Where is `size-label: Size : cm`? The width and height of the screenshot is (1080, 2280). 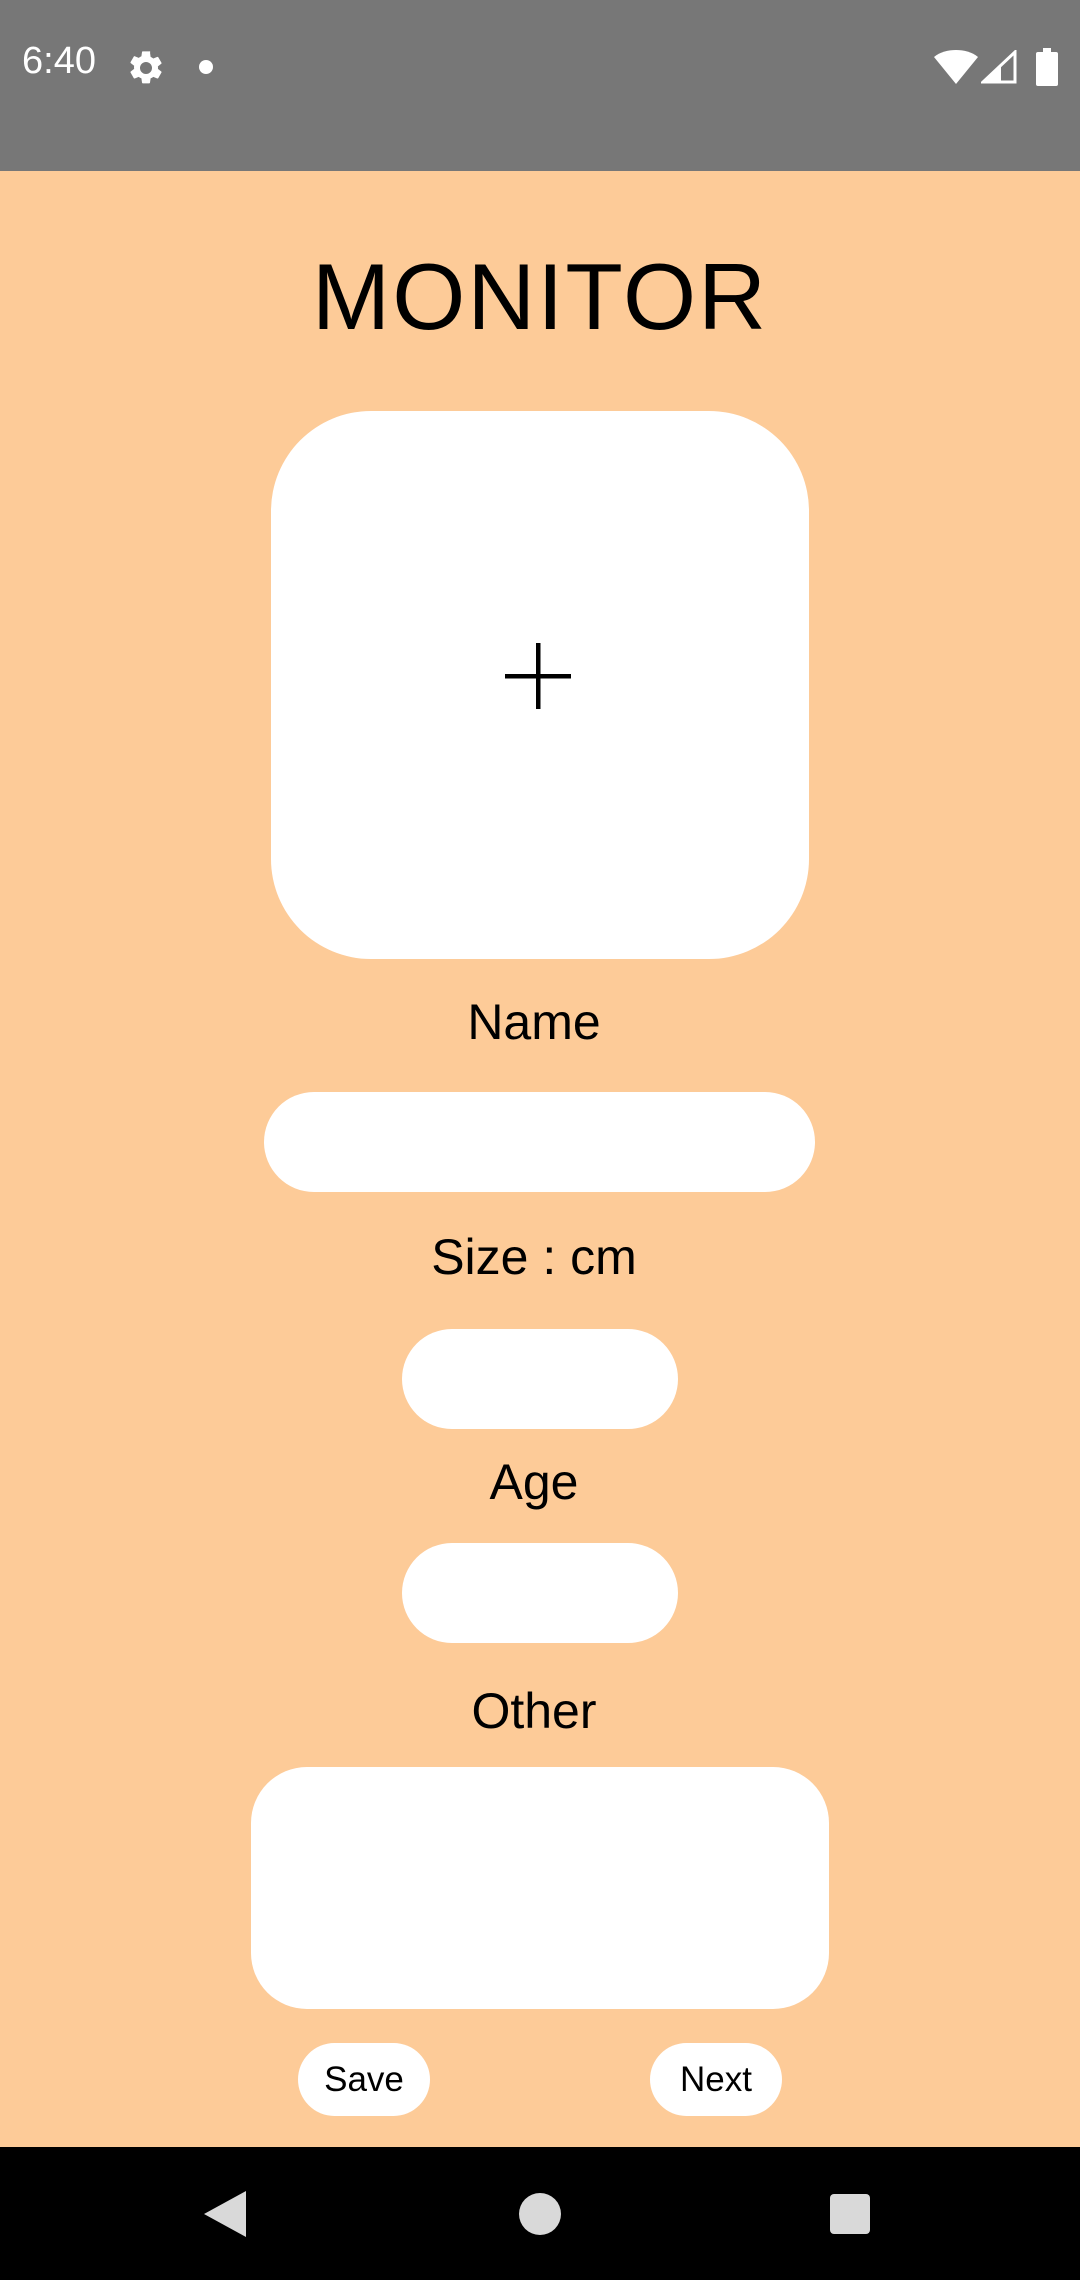
size-label: Size : cm is located at coordinates (534, 1257).